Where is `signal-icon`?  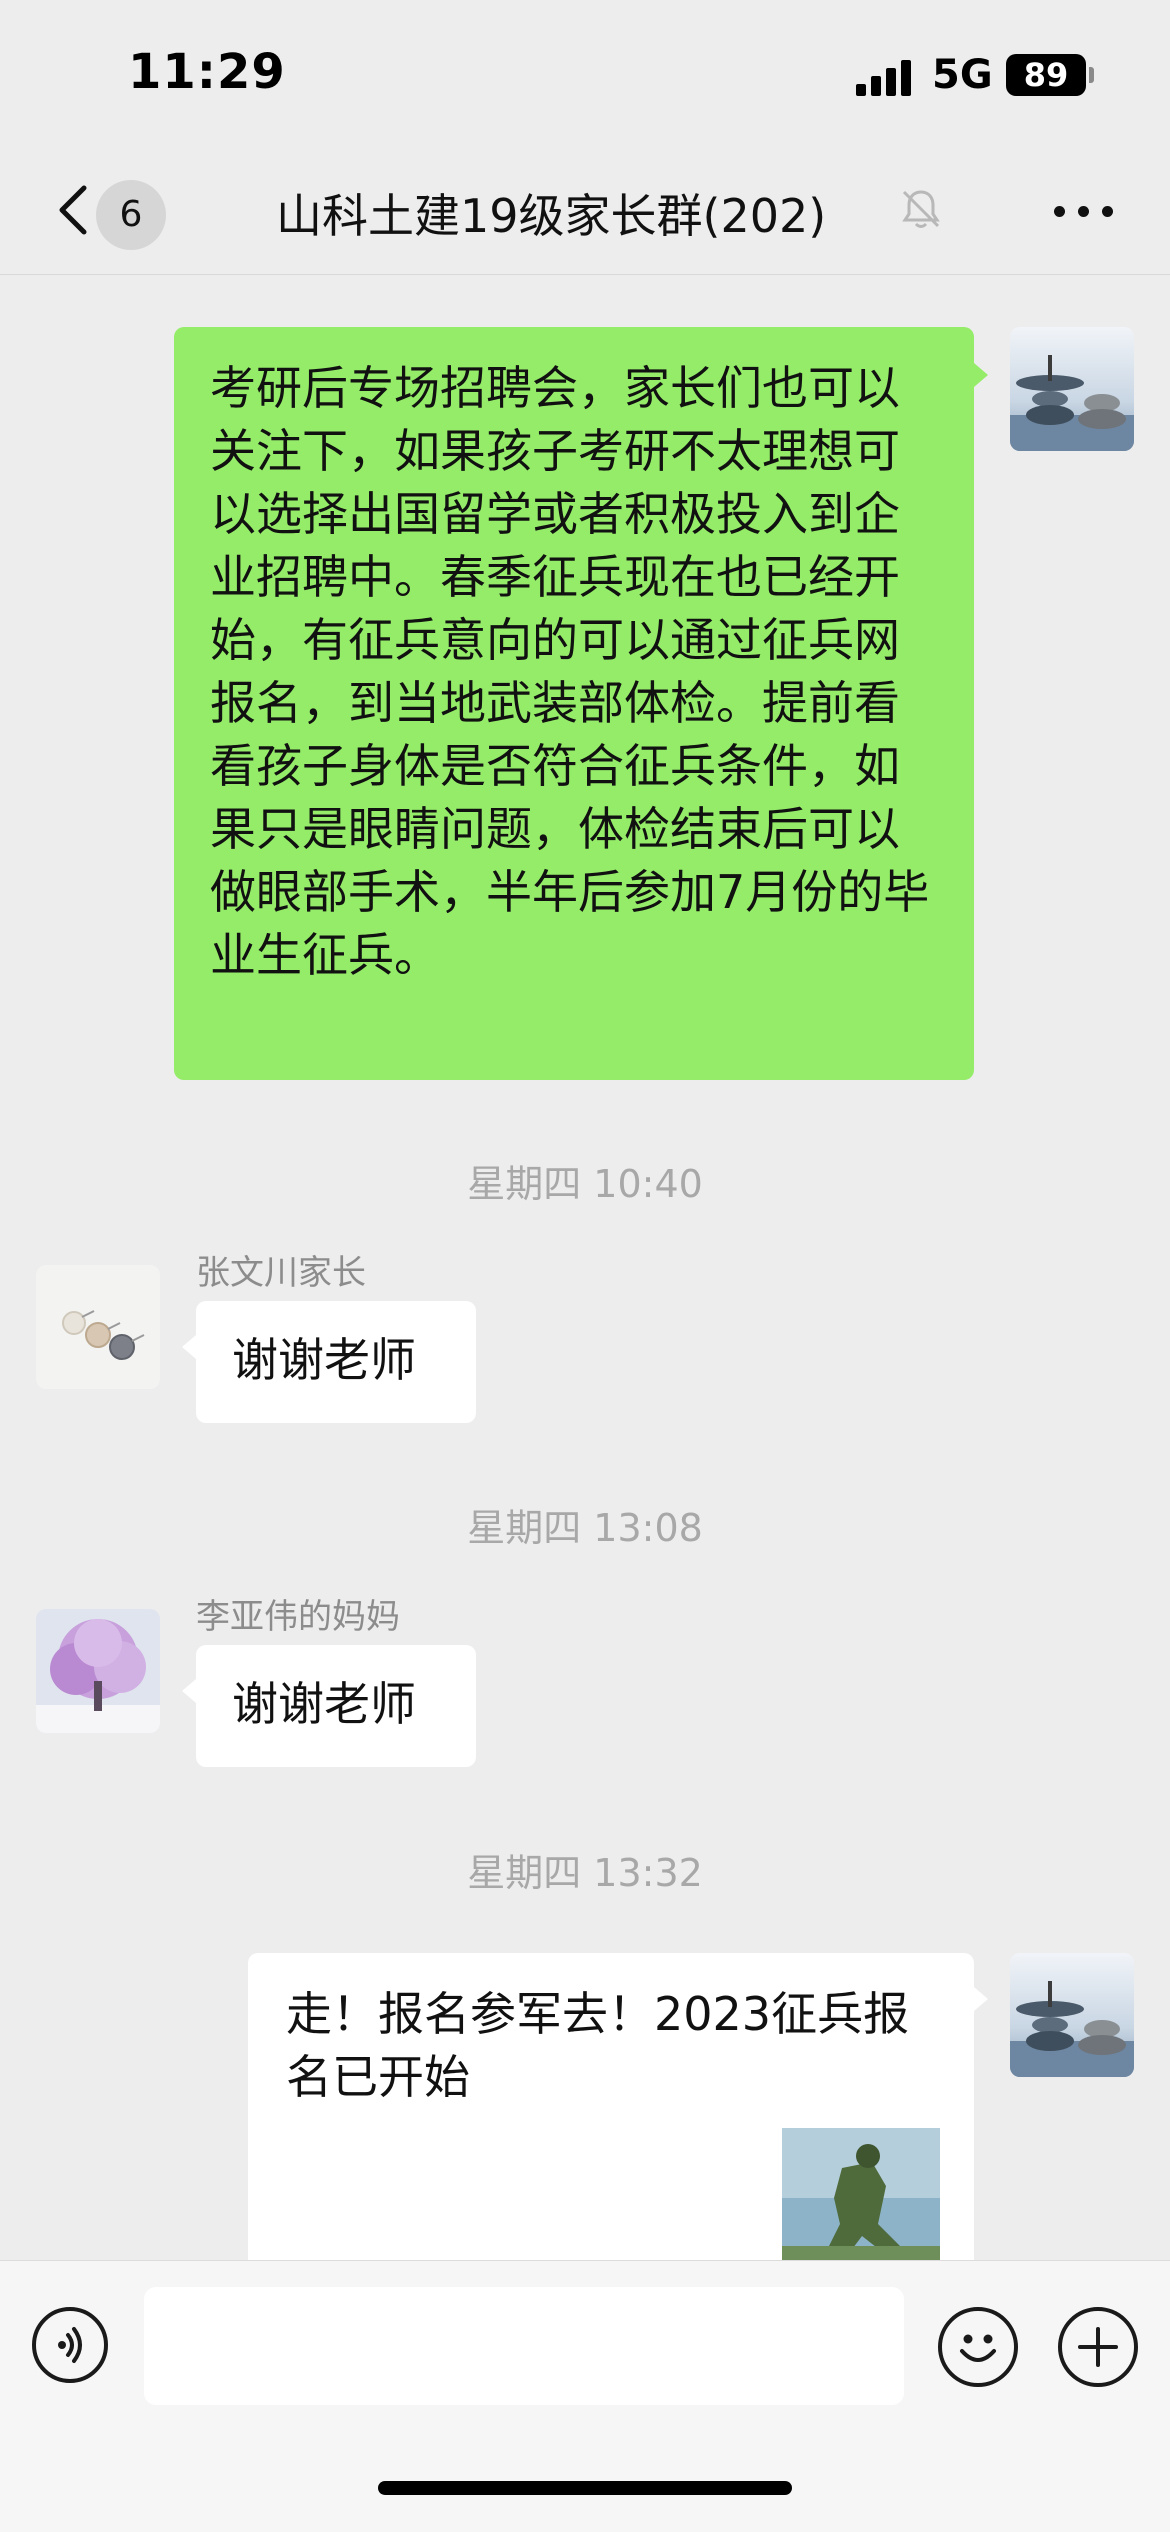 signal-icon is located at coordinates (886, 78).